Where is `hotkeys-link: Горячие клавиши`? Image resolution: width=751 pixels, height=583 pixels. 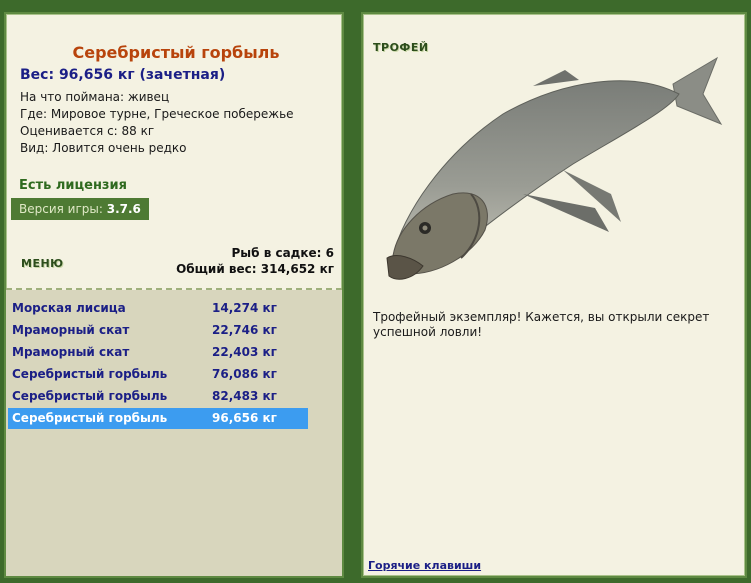
hotkeys-link: Горячие клавиши is located at coordinates (424, 565).